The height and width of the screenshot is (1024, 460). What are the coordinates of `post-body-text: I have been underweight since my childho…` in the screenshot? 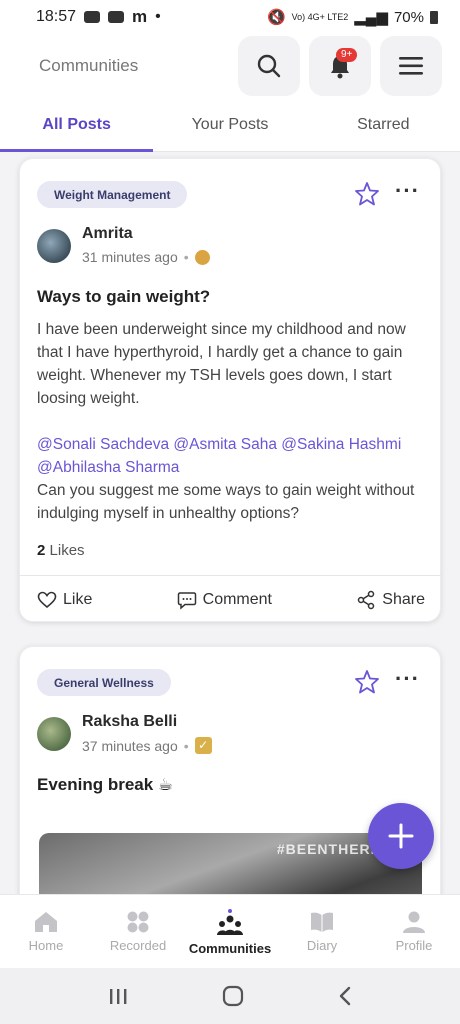 It's located at (221, 364).